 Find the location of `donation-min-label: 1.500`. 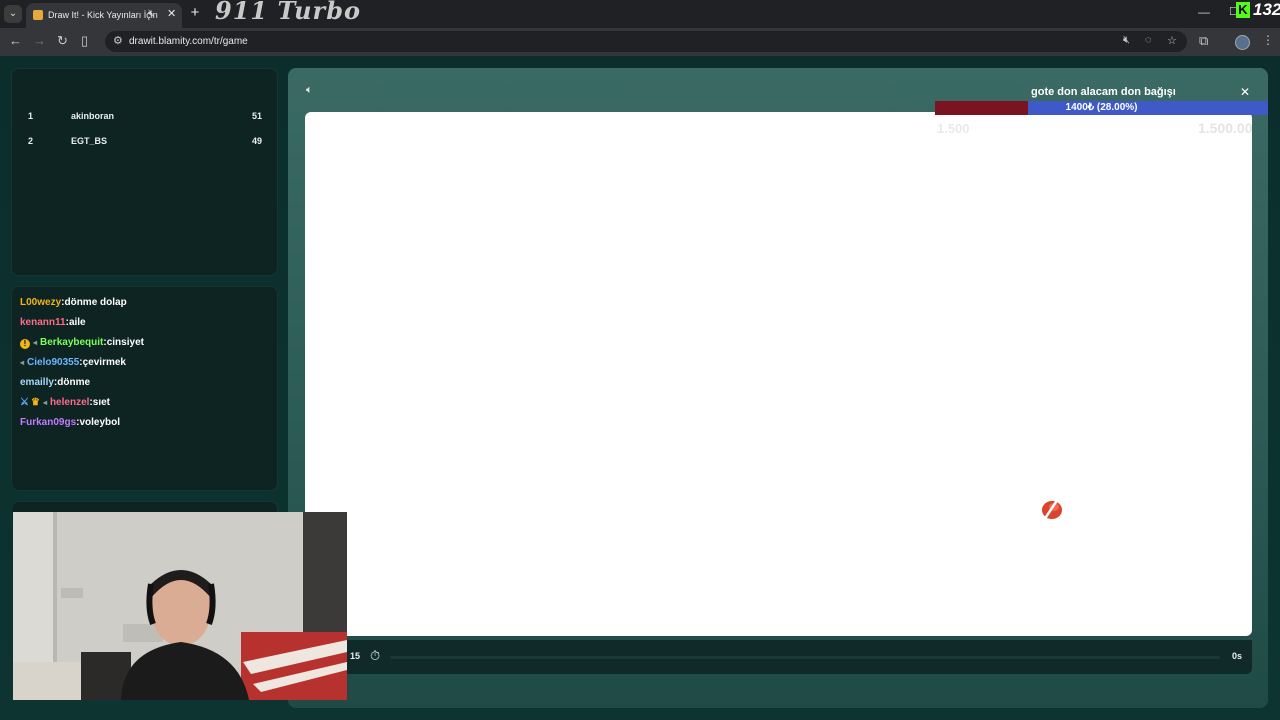

donation-min-label: 1.500 is located at coordinates (953, 128).